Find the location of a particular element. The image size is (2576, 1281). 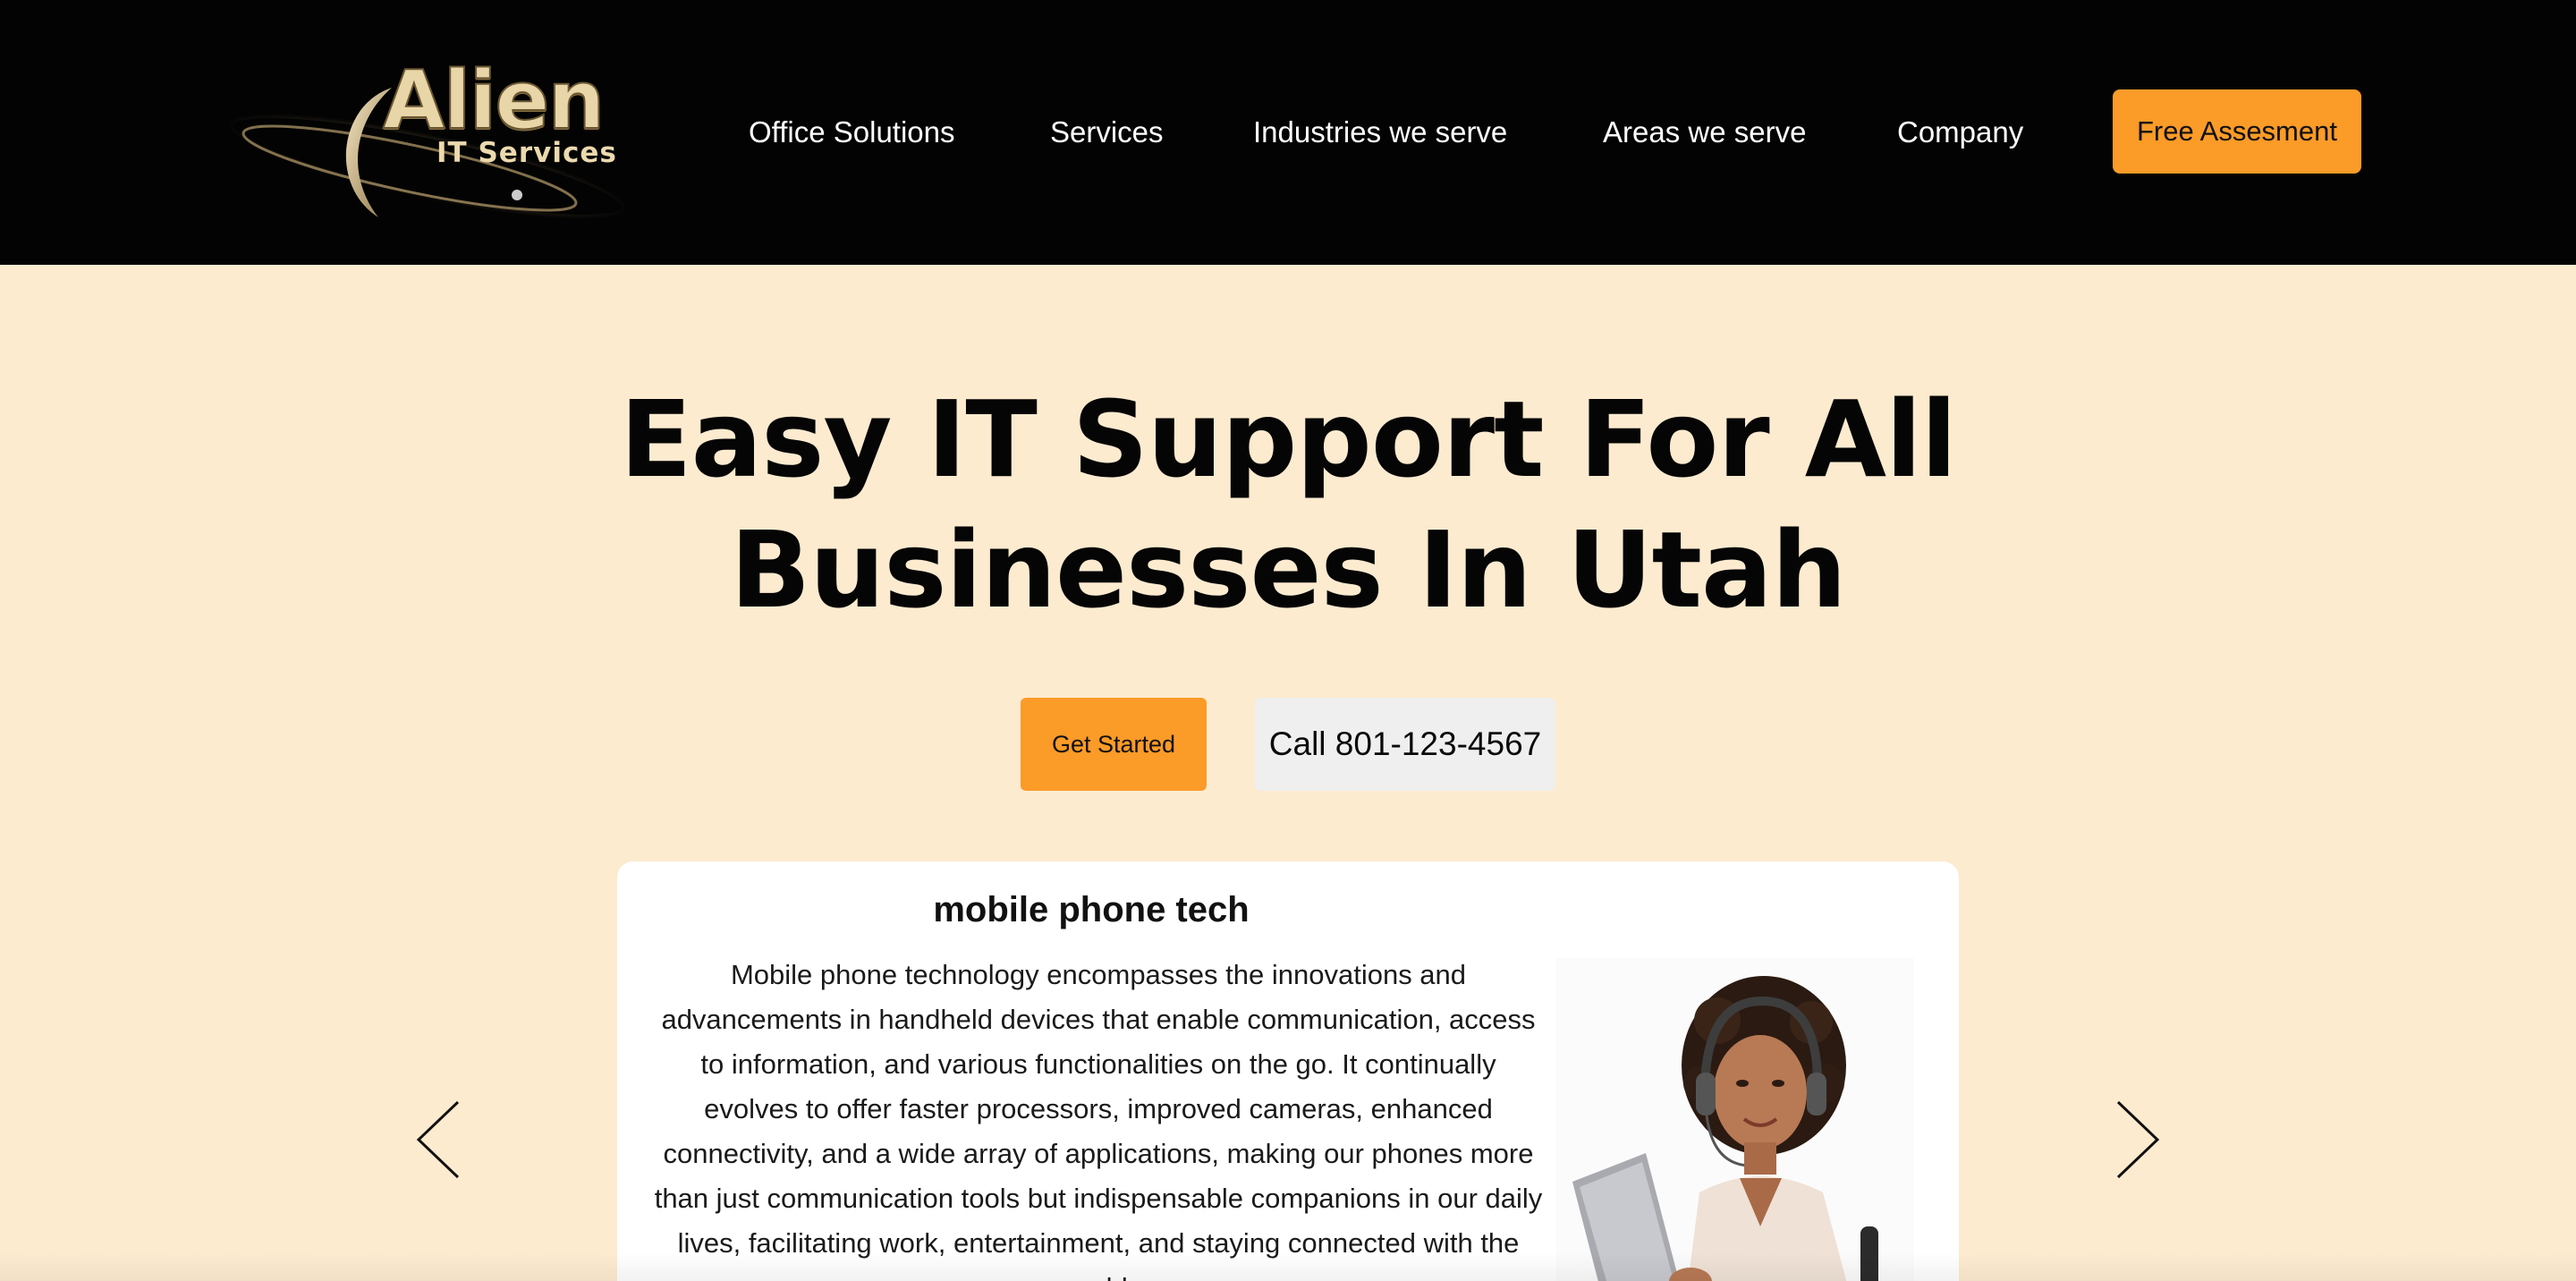

nav-item-areas: Areas we serve is located at coordinates (1704, 132).